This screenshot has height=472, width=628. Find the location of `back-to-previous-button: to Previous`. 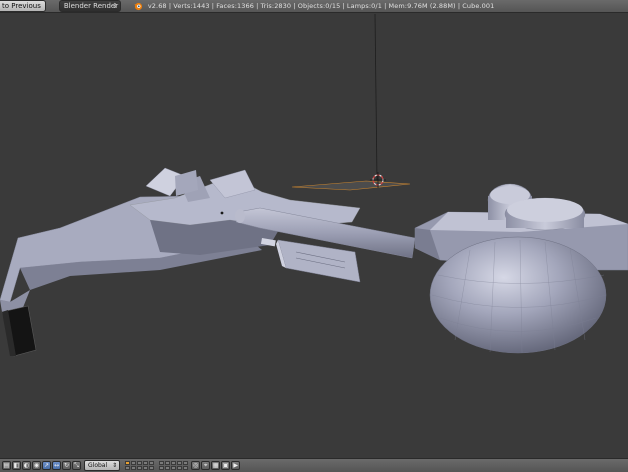

back-to-previous-button: to Previous is located at coordinates (23, 6).